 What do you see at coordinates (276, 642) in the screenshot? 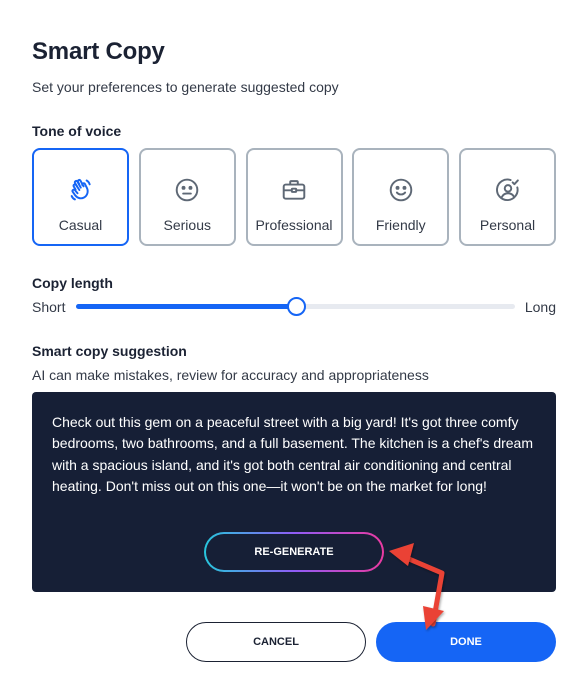
I see `cancel-button: CANCEL` at bounding box center [276, 642].